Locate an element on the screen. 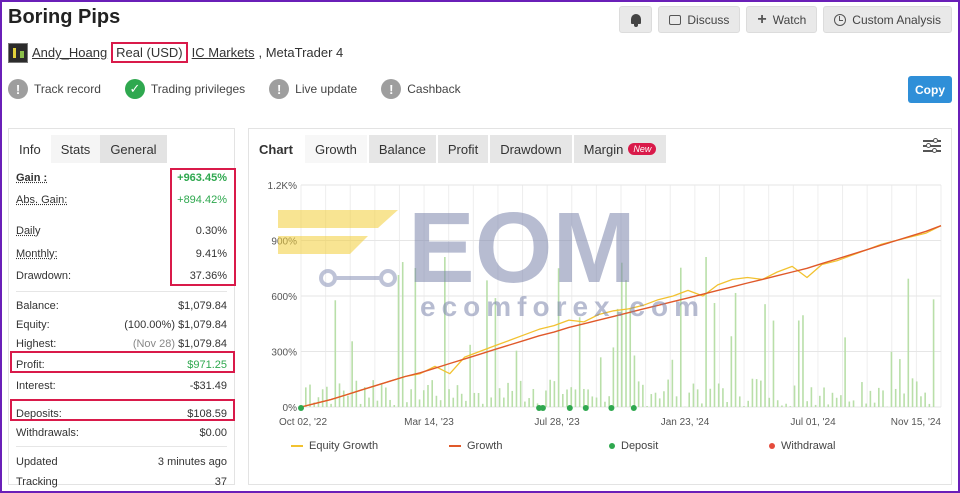 The image size is (960, 493). watch-label: Watch is located at coordinates (789, 19).